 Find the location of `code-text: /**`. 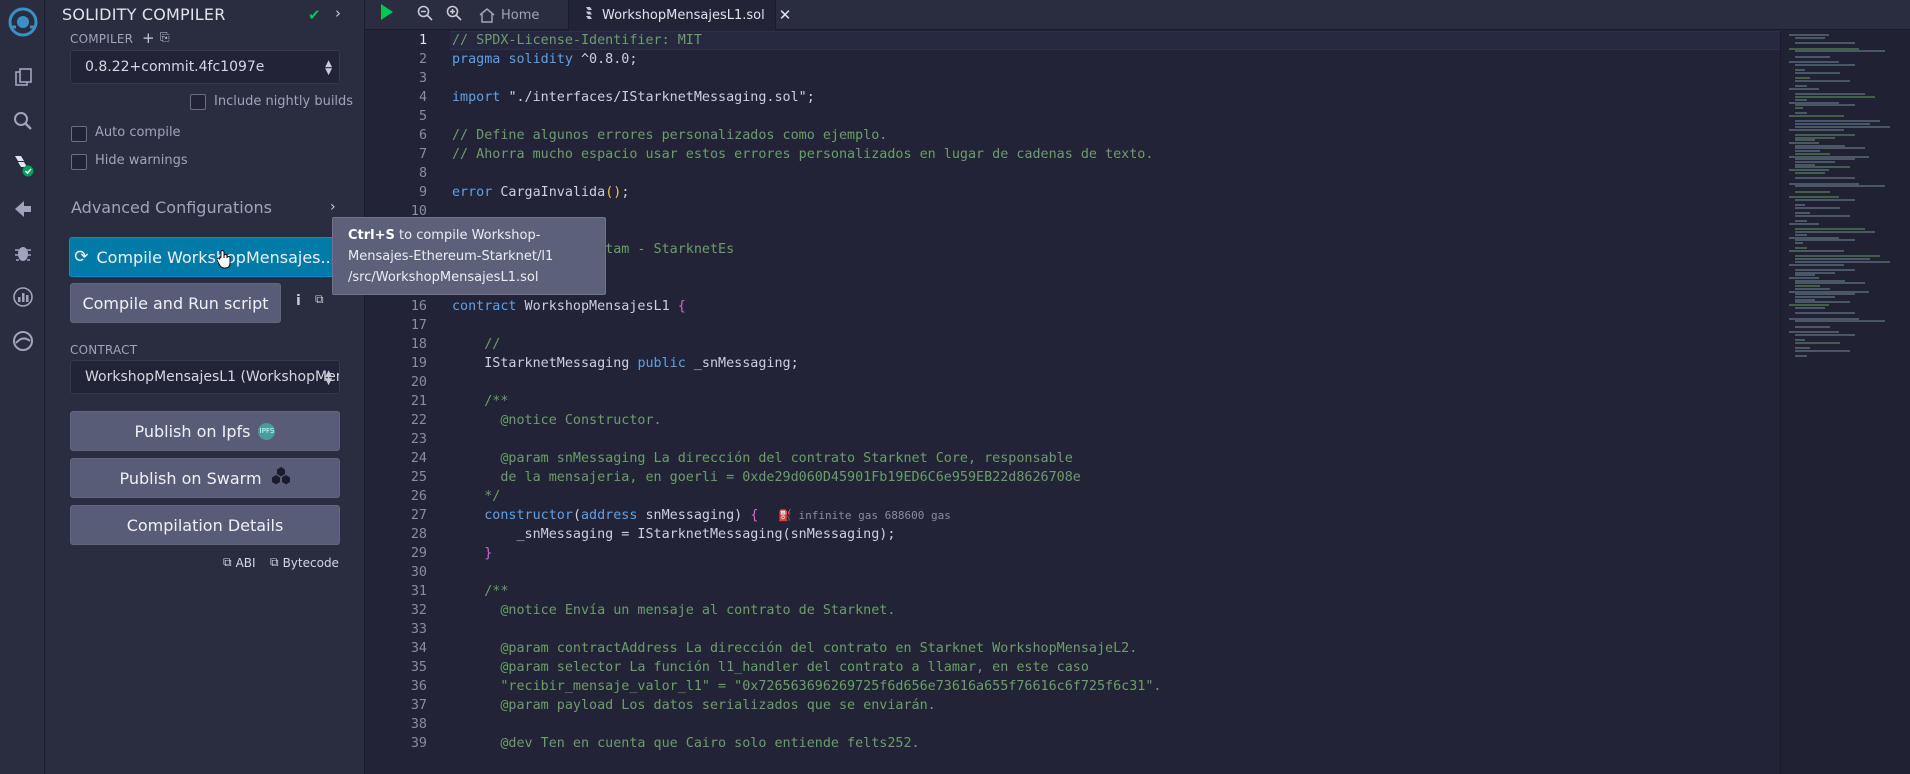

code-text: /** is located at coordinates (480, 401).